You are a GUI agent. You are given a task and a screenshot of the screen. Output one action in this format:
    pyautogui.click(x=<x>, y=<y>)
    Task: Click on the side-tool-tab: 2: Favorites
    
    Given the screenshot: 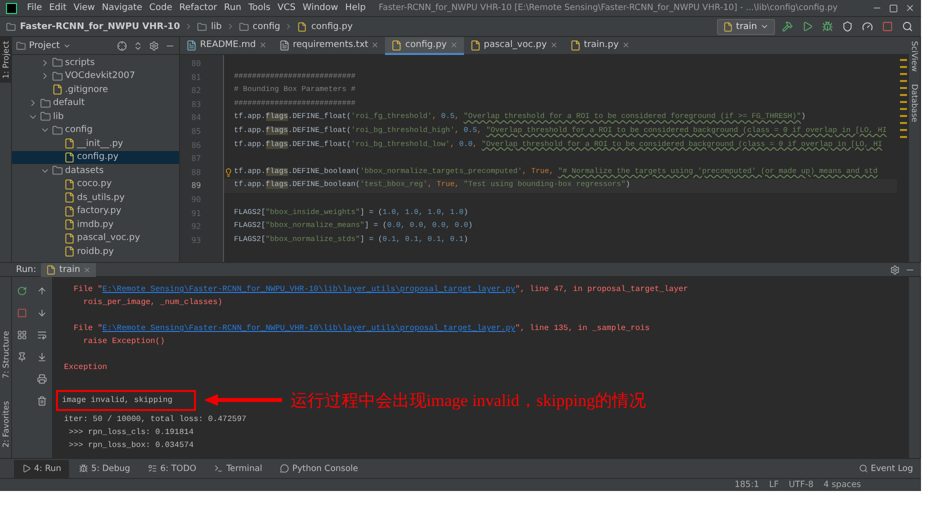 What is the action you would take?
    pyautogui.click(x=6, y=424)
    